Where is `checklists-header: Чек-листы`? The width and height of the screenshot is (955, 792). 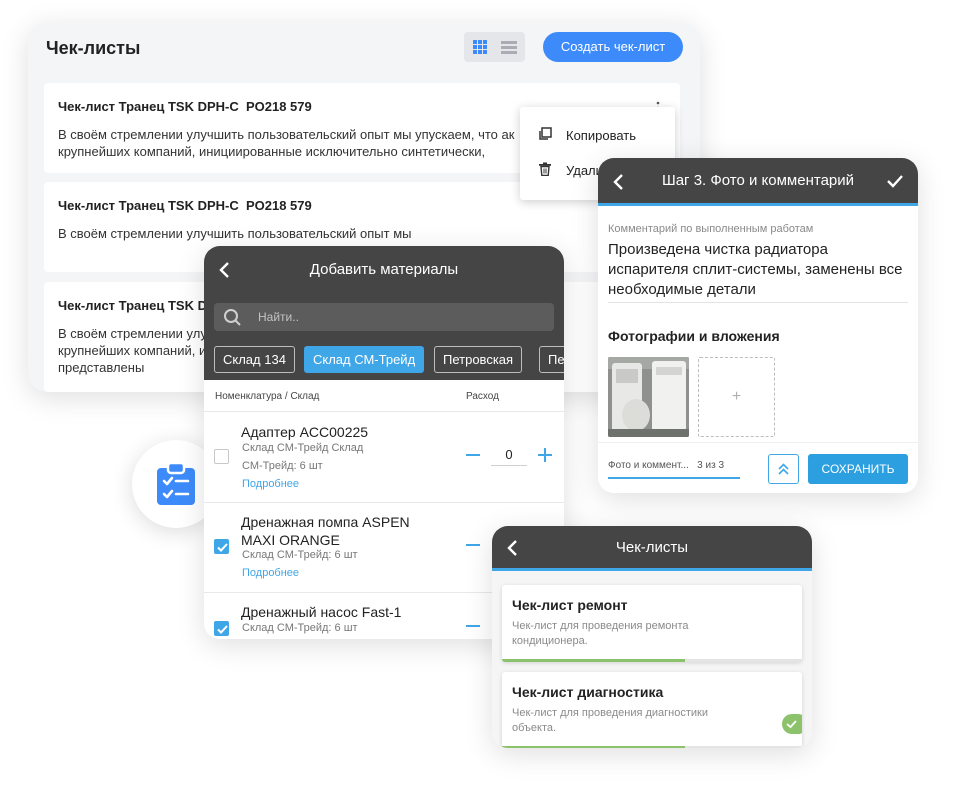 checklists-header: Чек-листы is located at coordinates (652, 547).